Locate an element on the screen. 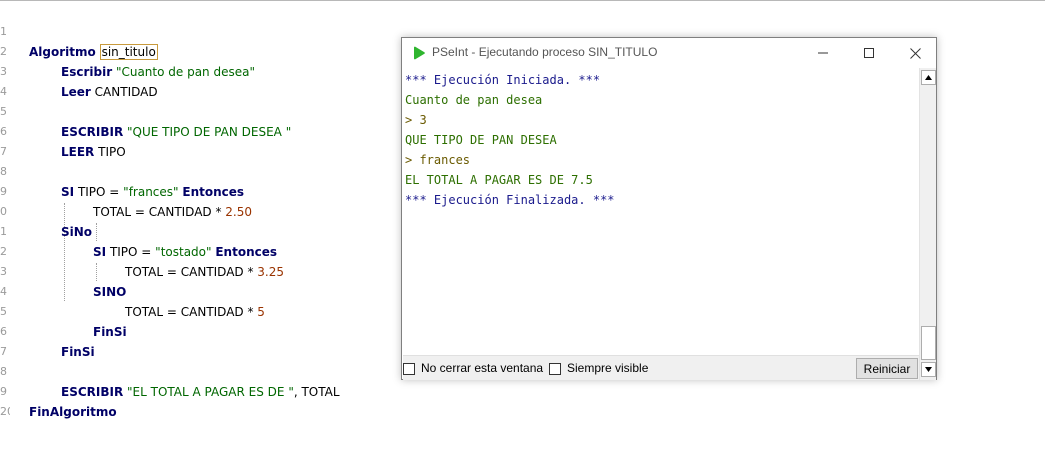 The image size is (1045, 457). vertical-scrollbar is located at coordinates (927, 224).